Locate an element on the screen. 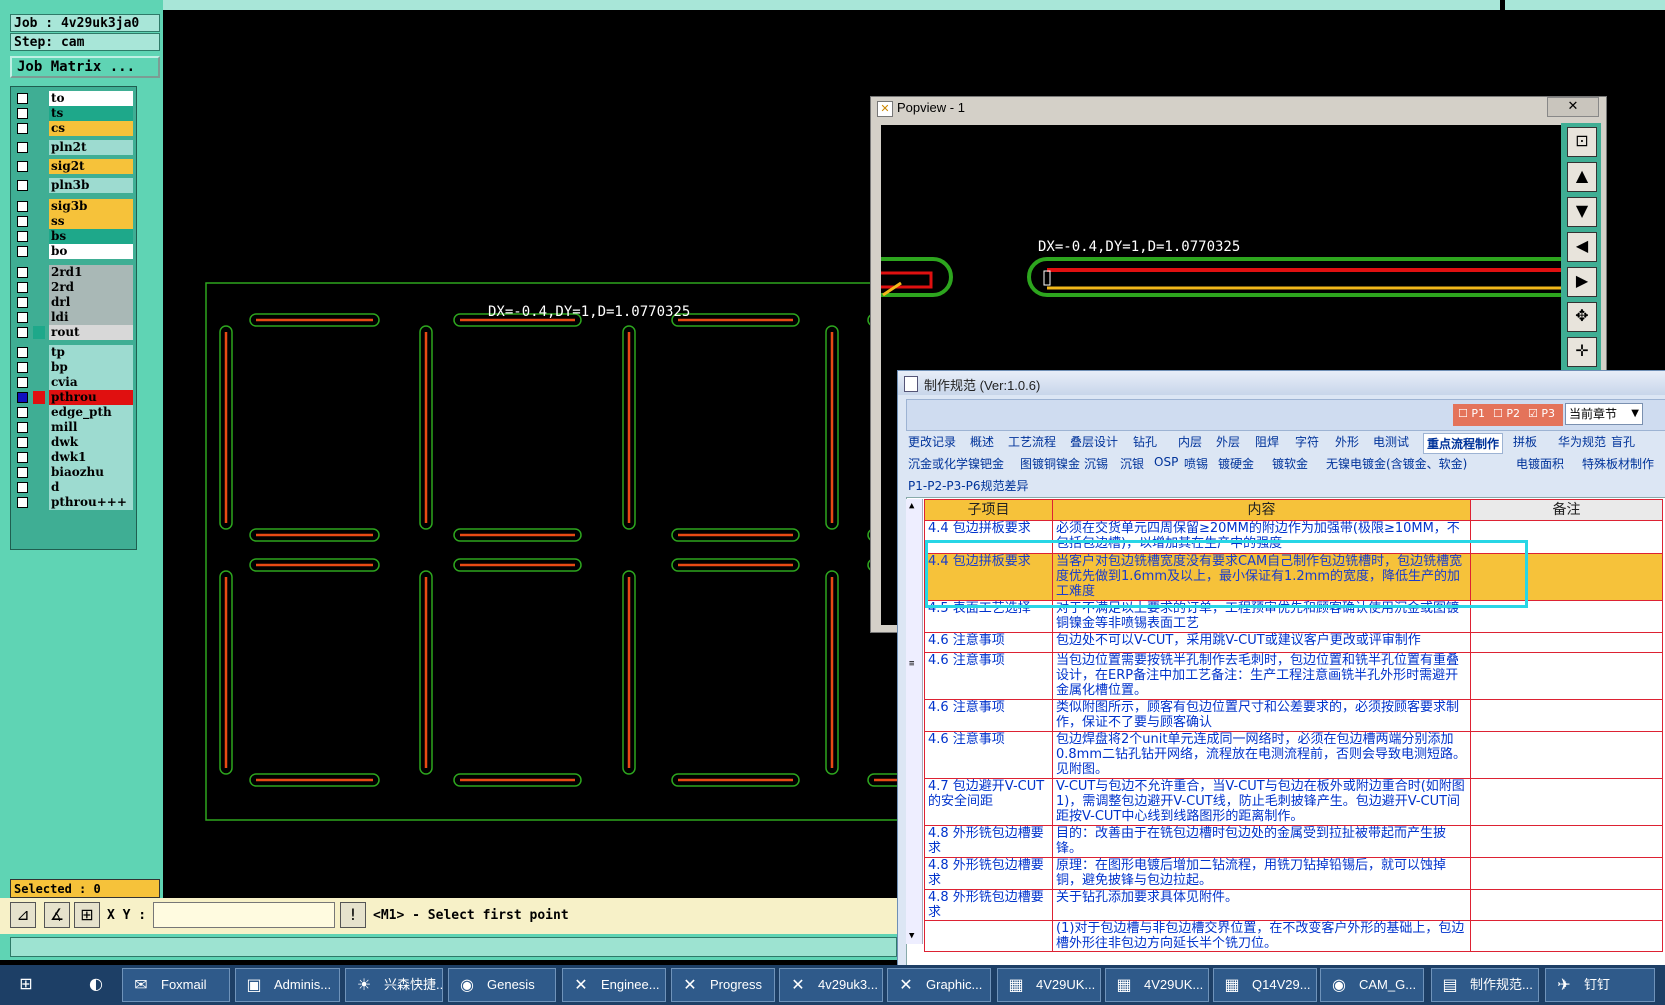  layer-row-mill: mill is located at coordinates (74, 427).